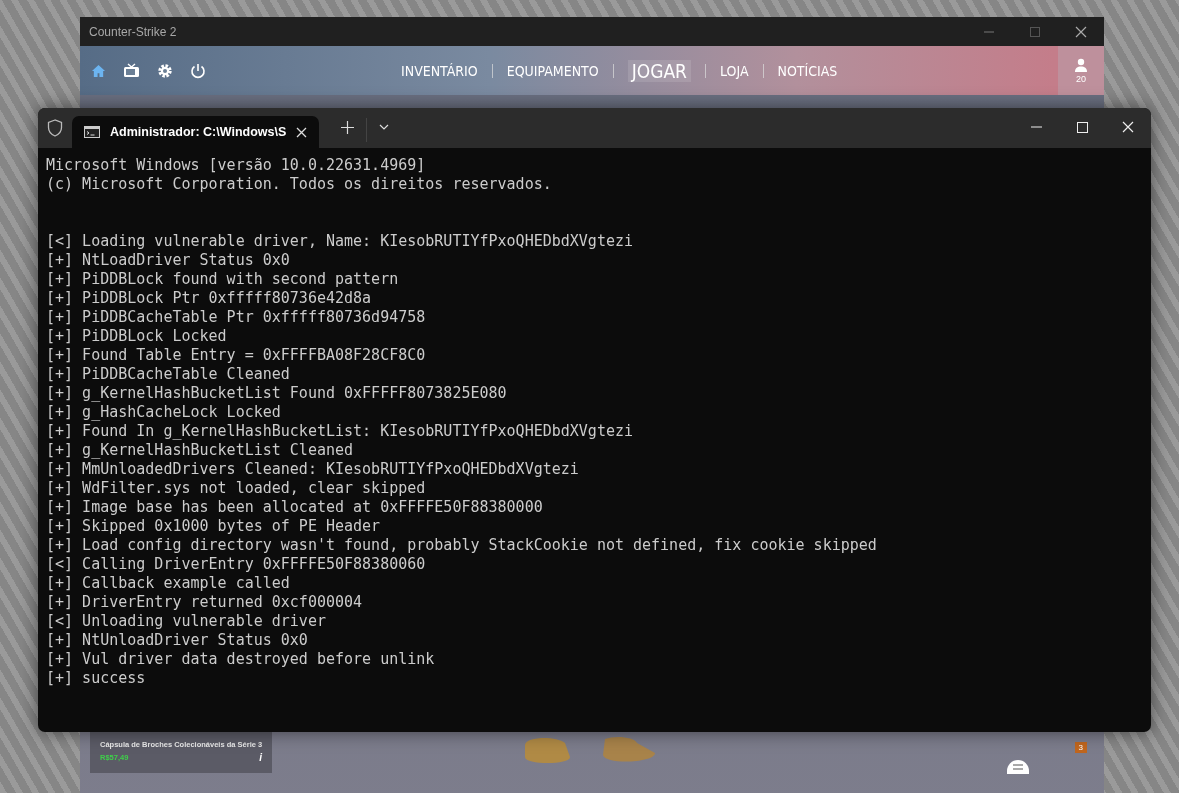  Describe the element at coordinates (299, 184) in the screenshot. I see `console-line: (c) Microsoft Corporation. Todos os direitos reservados.` at that location.